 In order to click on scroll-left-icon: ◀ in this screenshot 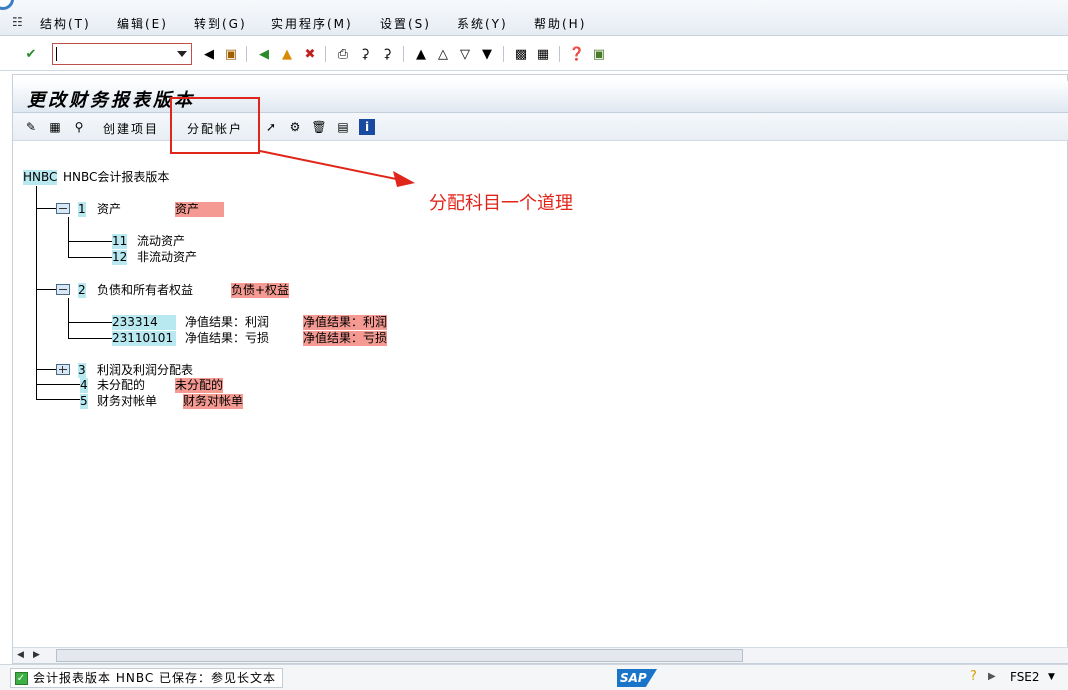, I will do `click(20, 655)`.